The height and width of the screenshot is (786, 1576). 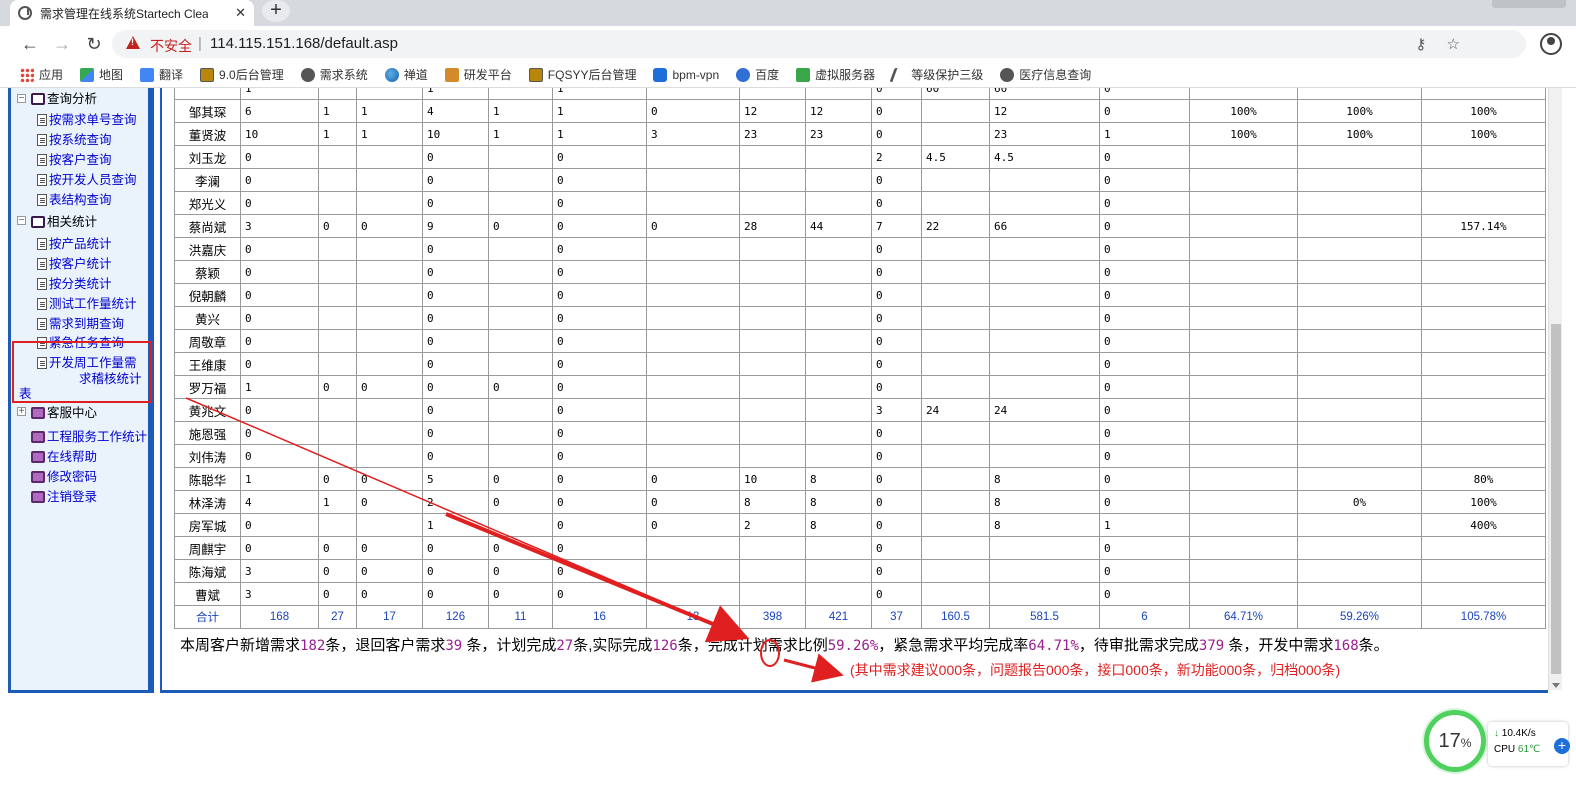 I want to click on system-monitor-widget: 17% ↓ 10.4K/s CPU 61℃ +, so click(x=1500, y=744).